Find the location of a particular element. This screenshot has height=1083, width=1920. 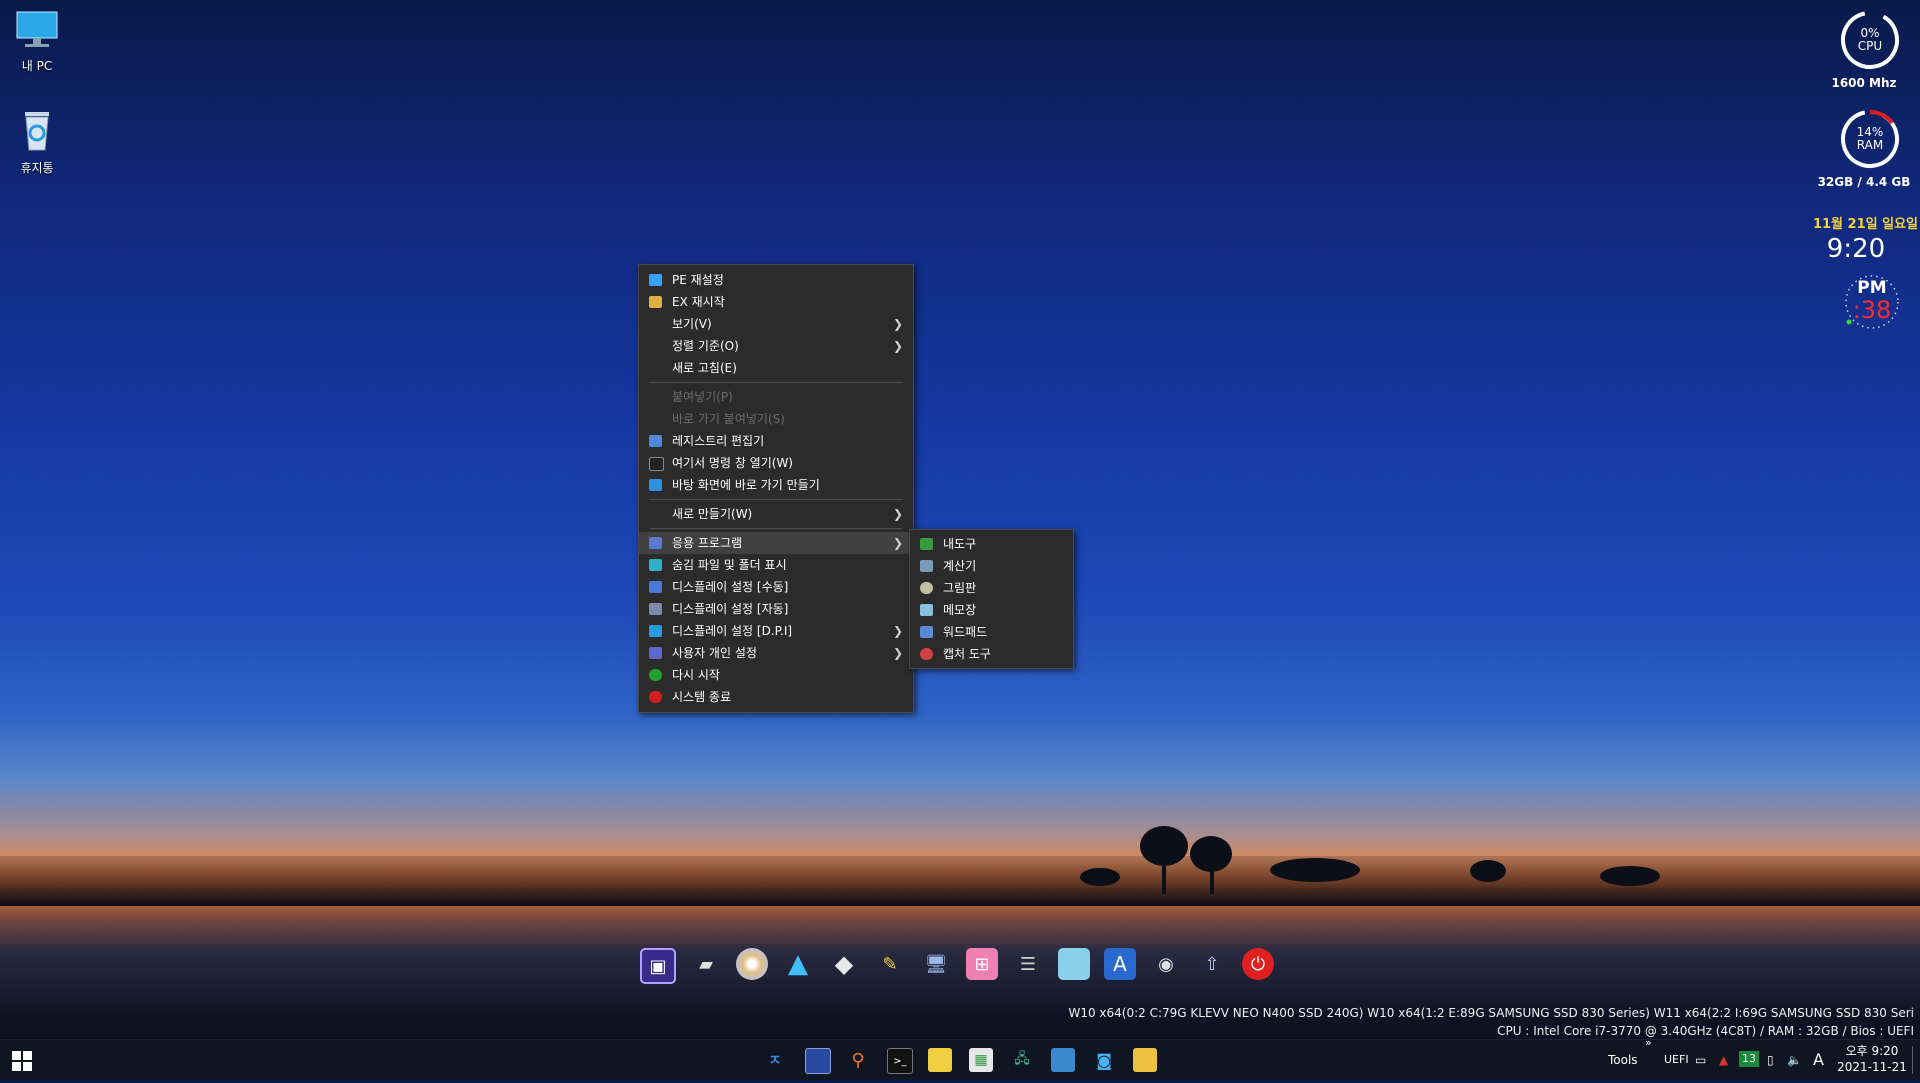

app-launcher-icon: ㅈ is located at coordinates (775, 1060).